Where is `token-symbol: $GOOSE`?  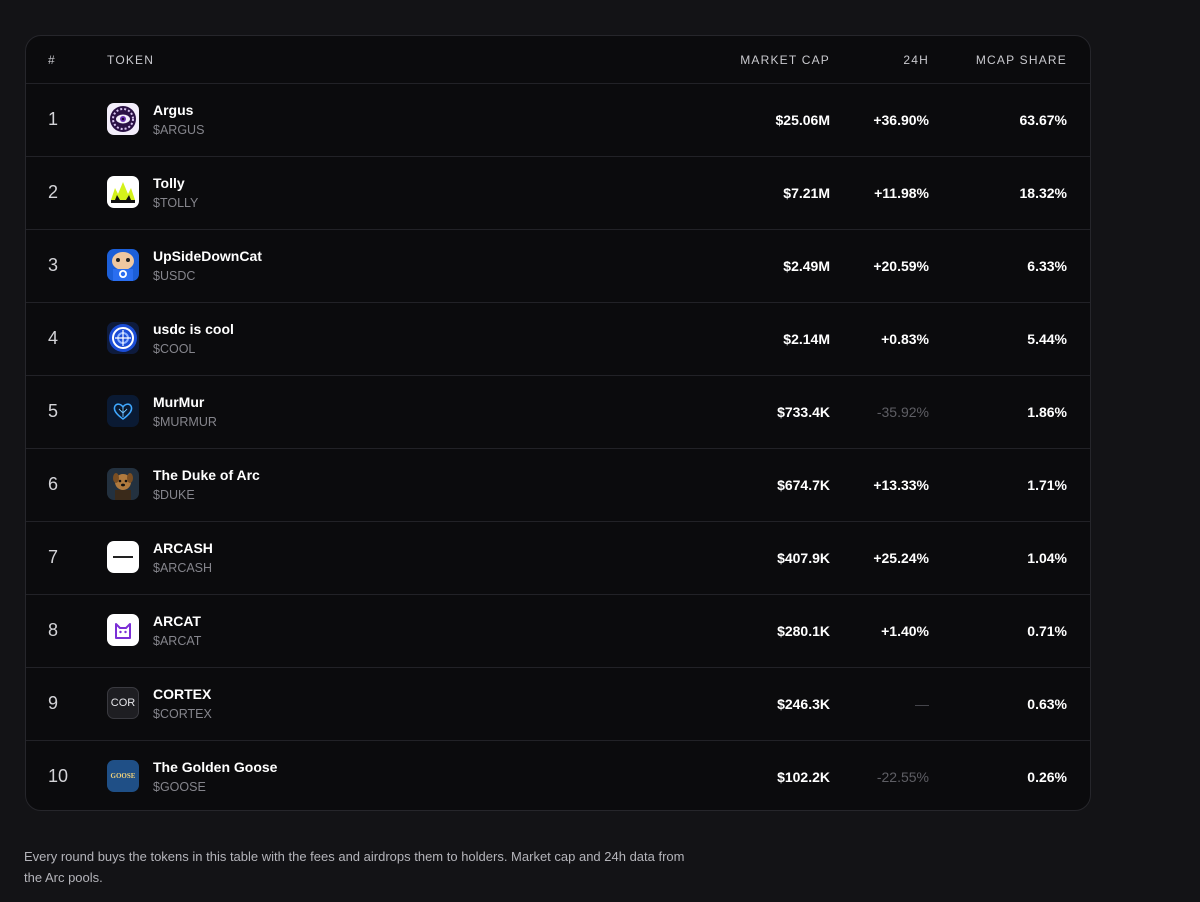
token-symbol: $GOOSE is located at coordinates (179, 787).